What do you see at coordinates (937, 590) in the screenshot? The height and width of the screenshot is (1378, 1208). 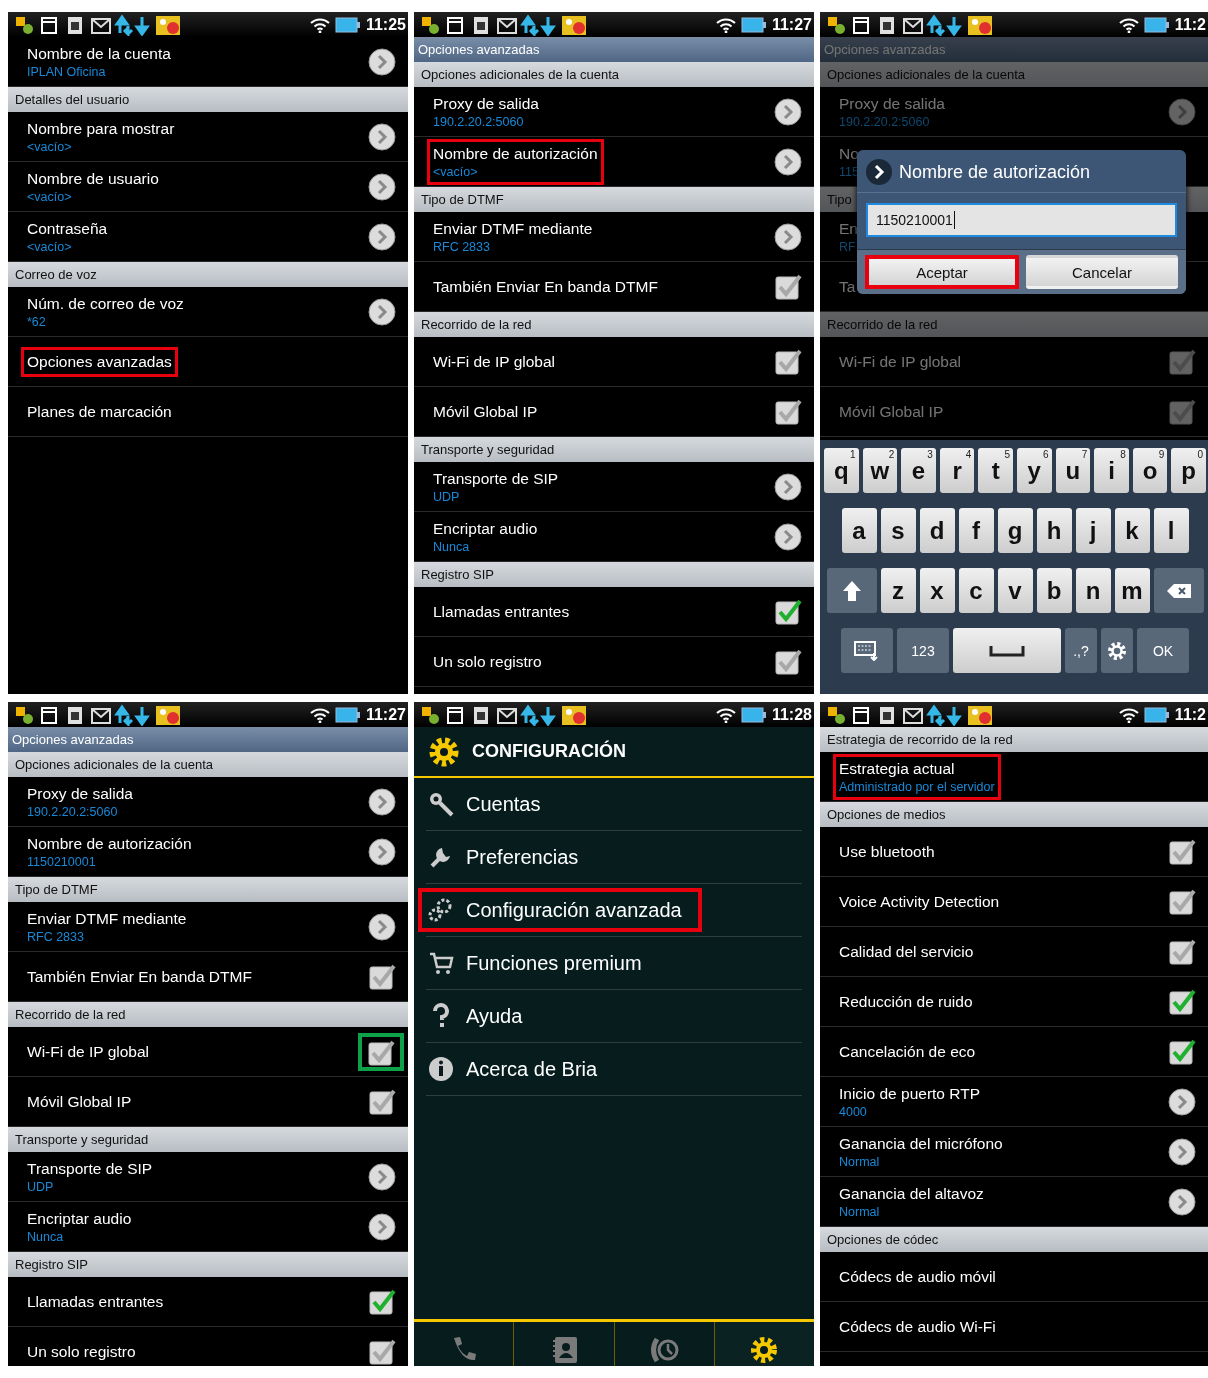 I see `key: x` at bounding box center [937, 590].